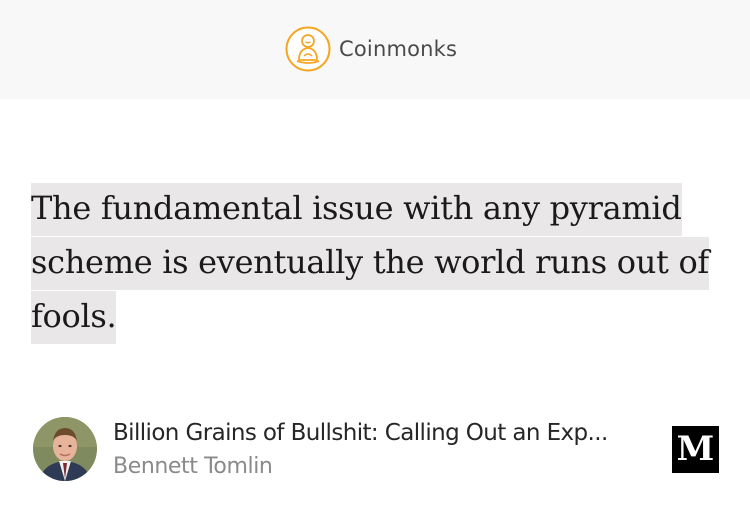  Describe the element at coordinates (308, 49) in the screenshot. I see `monk-icon` at that location.